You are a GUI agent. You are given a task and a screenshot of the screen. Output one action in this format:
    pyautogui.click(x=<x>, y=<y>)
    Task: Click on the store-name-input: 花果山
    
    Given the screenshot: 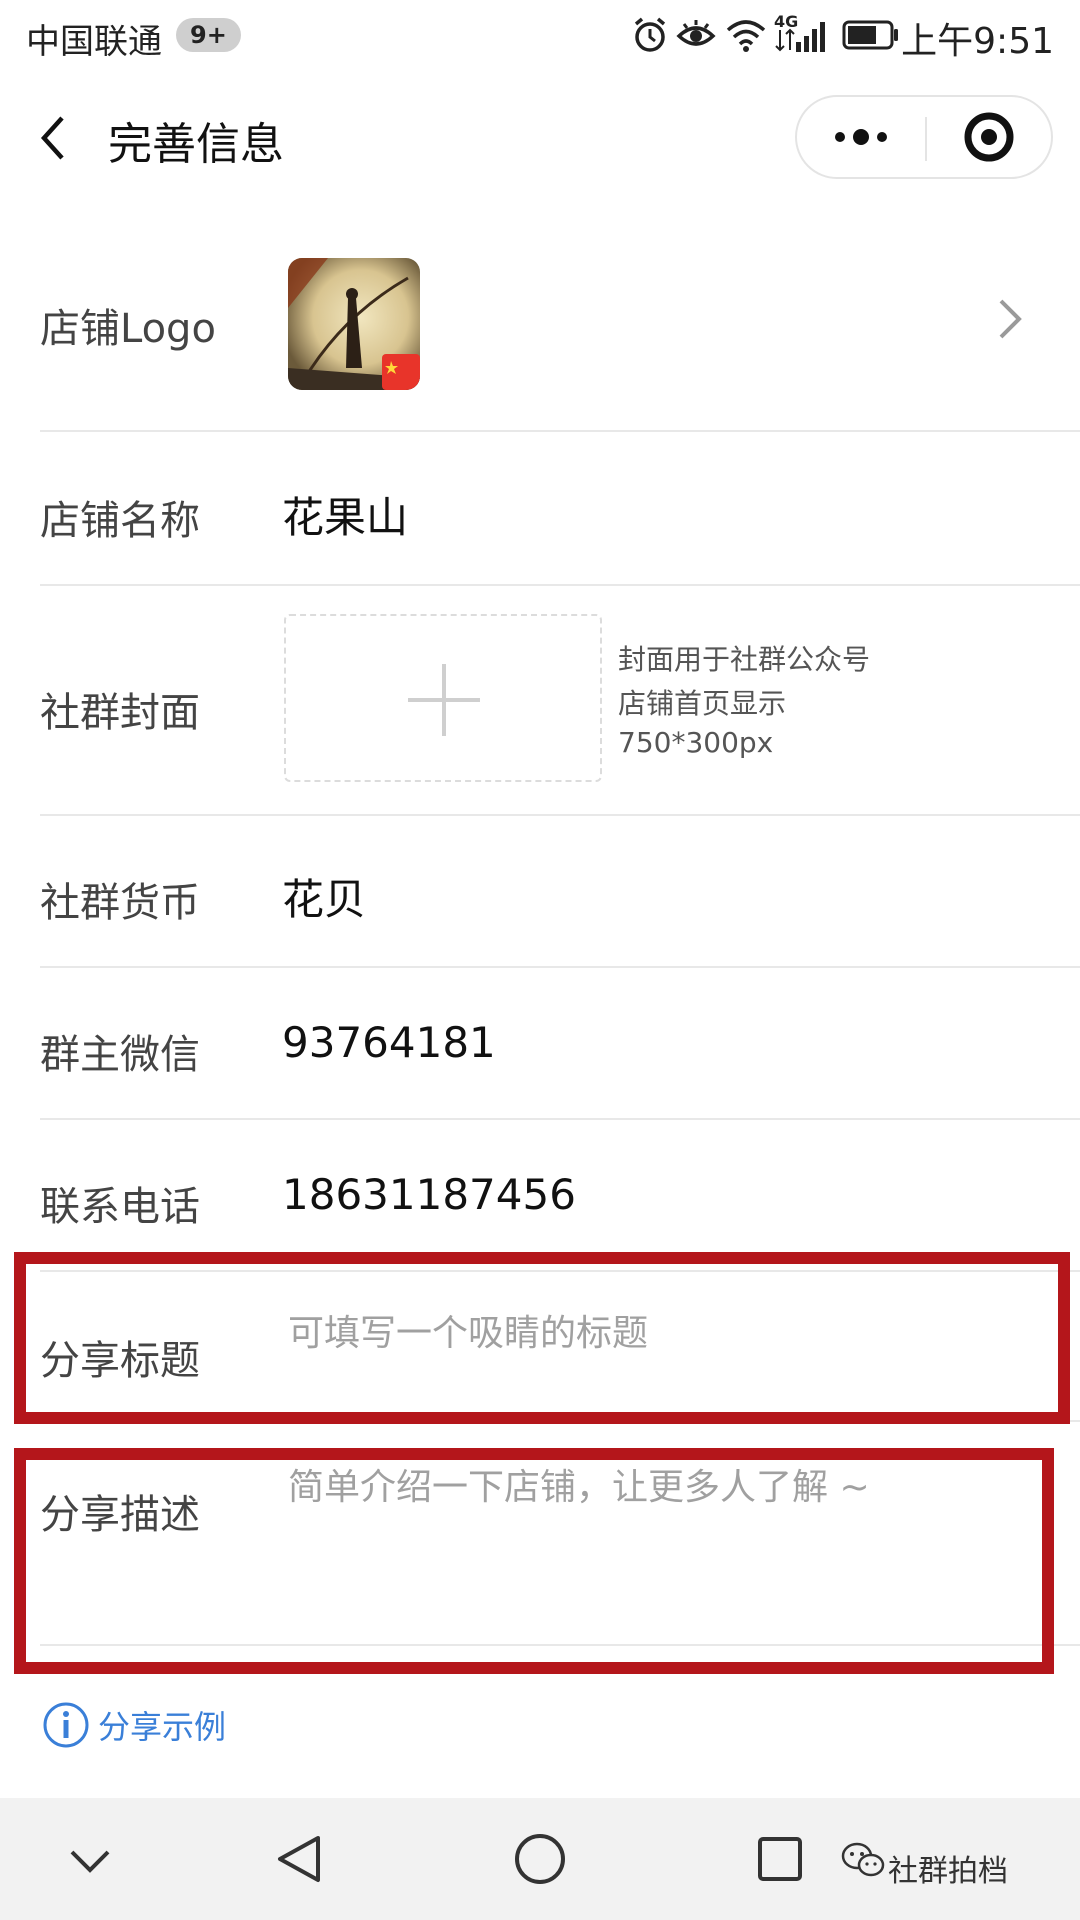 What is the action you would take?
    pyautogui.click(x=345, y=514)
    